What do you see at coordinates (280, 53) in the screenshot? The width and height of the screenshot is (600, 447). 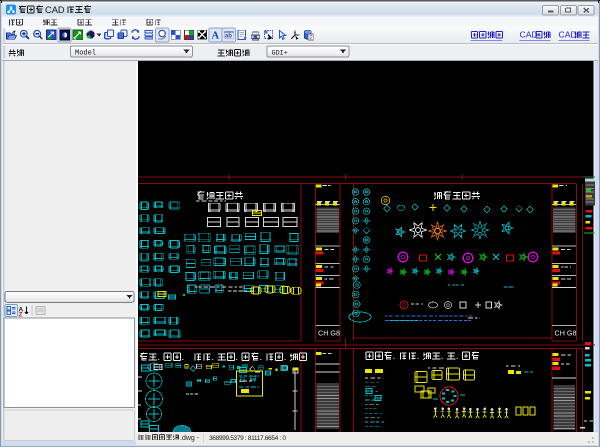 I see `svg-text: GDI+` at bounding box center [280, 53].